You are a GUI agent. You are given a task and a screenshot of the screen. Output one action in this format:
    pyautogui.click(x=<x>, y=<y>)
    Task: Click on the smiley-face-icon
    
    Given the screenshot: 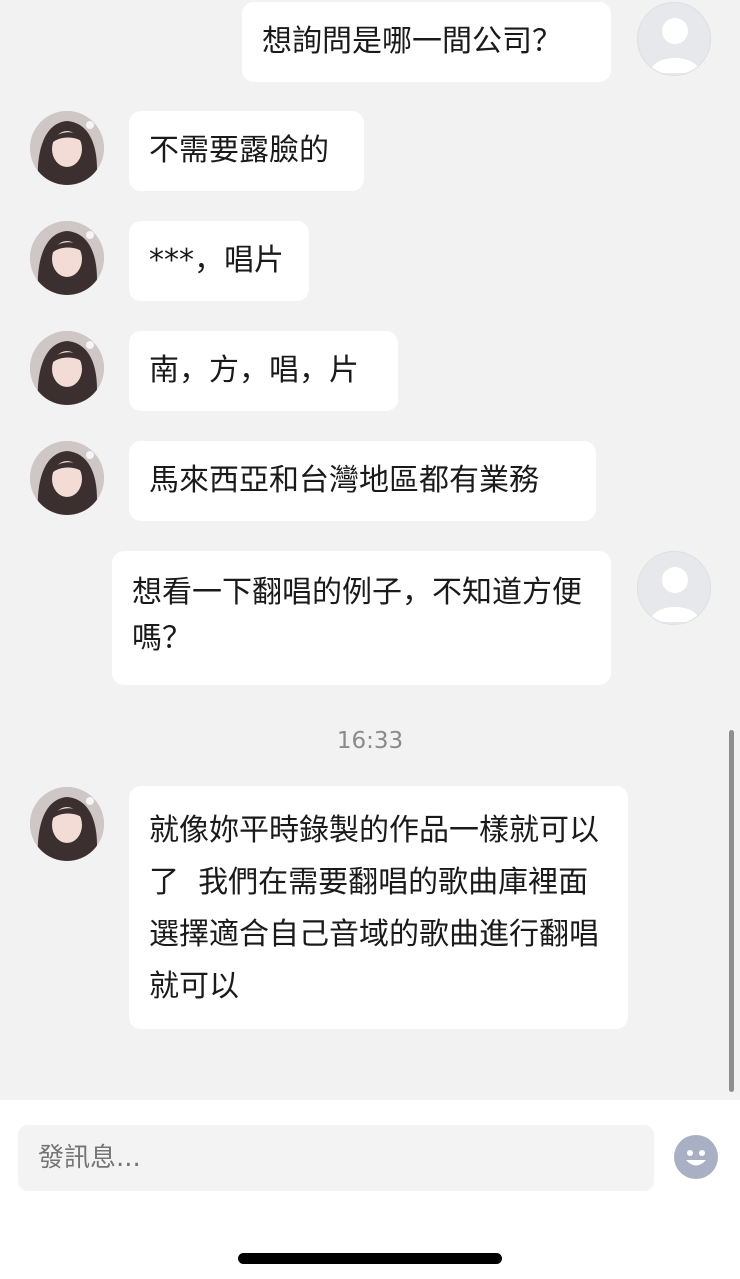 What is the action you would take?
    pyautogui.click(x=696, y=1157)
    